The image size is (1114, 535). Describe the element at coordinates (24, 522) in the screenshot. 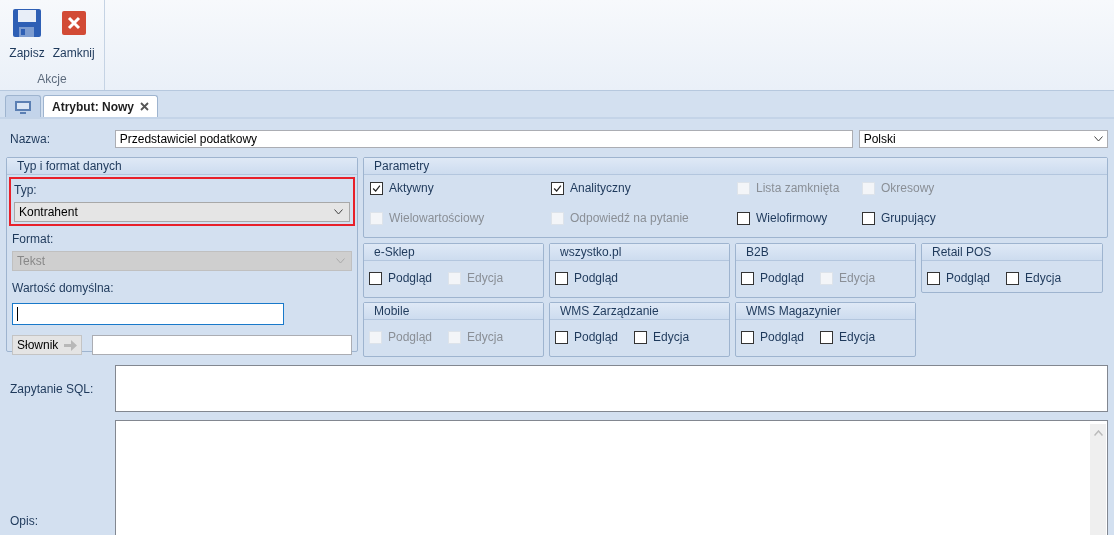

I see `field-label: Opis:` at that location.